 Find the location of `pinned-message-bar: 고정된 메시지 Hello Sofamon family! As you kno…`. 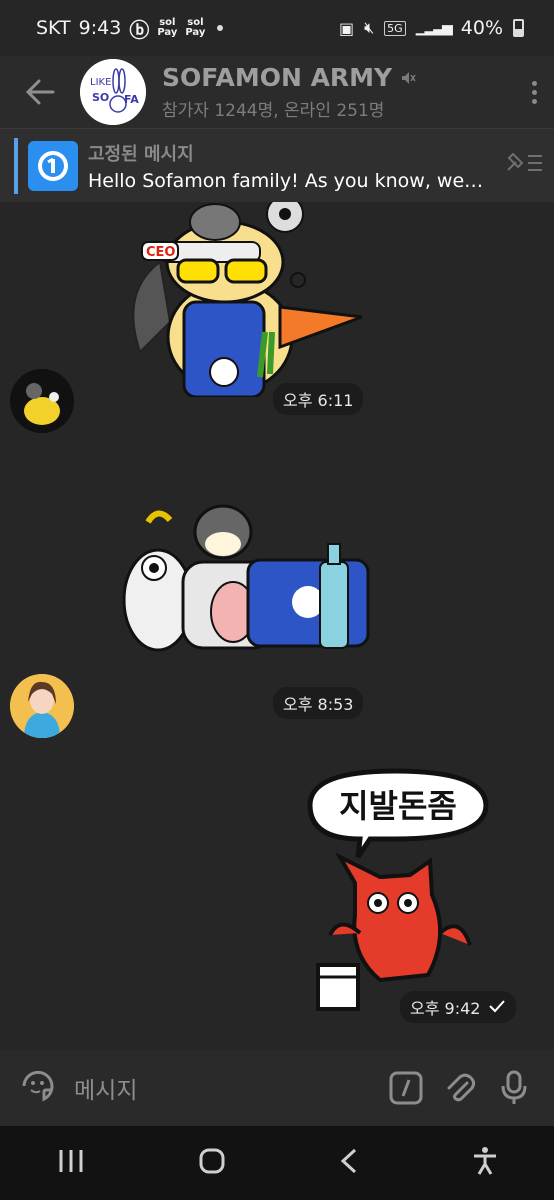

pinned-message-bar: 고정된 메시지 Hello Sofamon family! As you kno… is located at coordinates (277, 165).